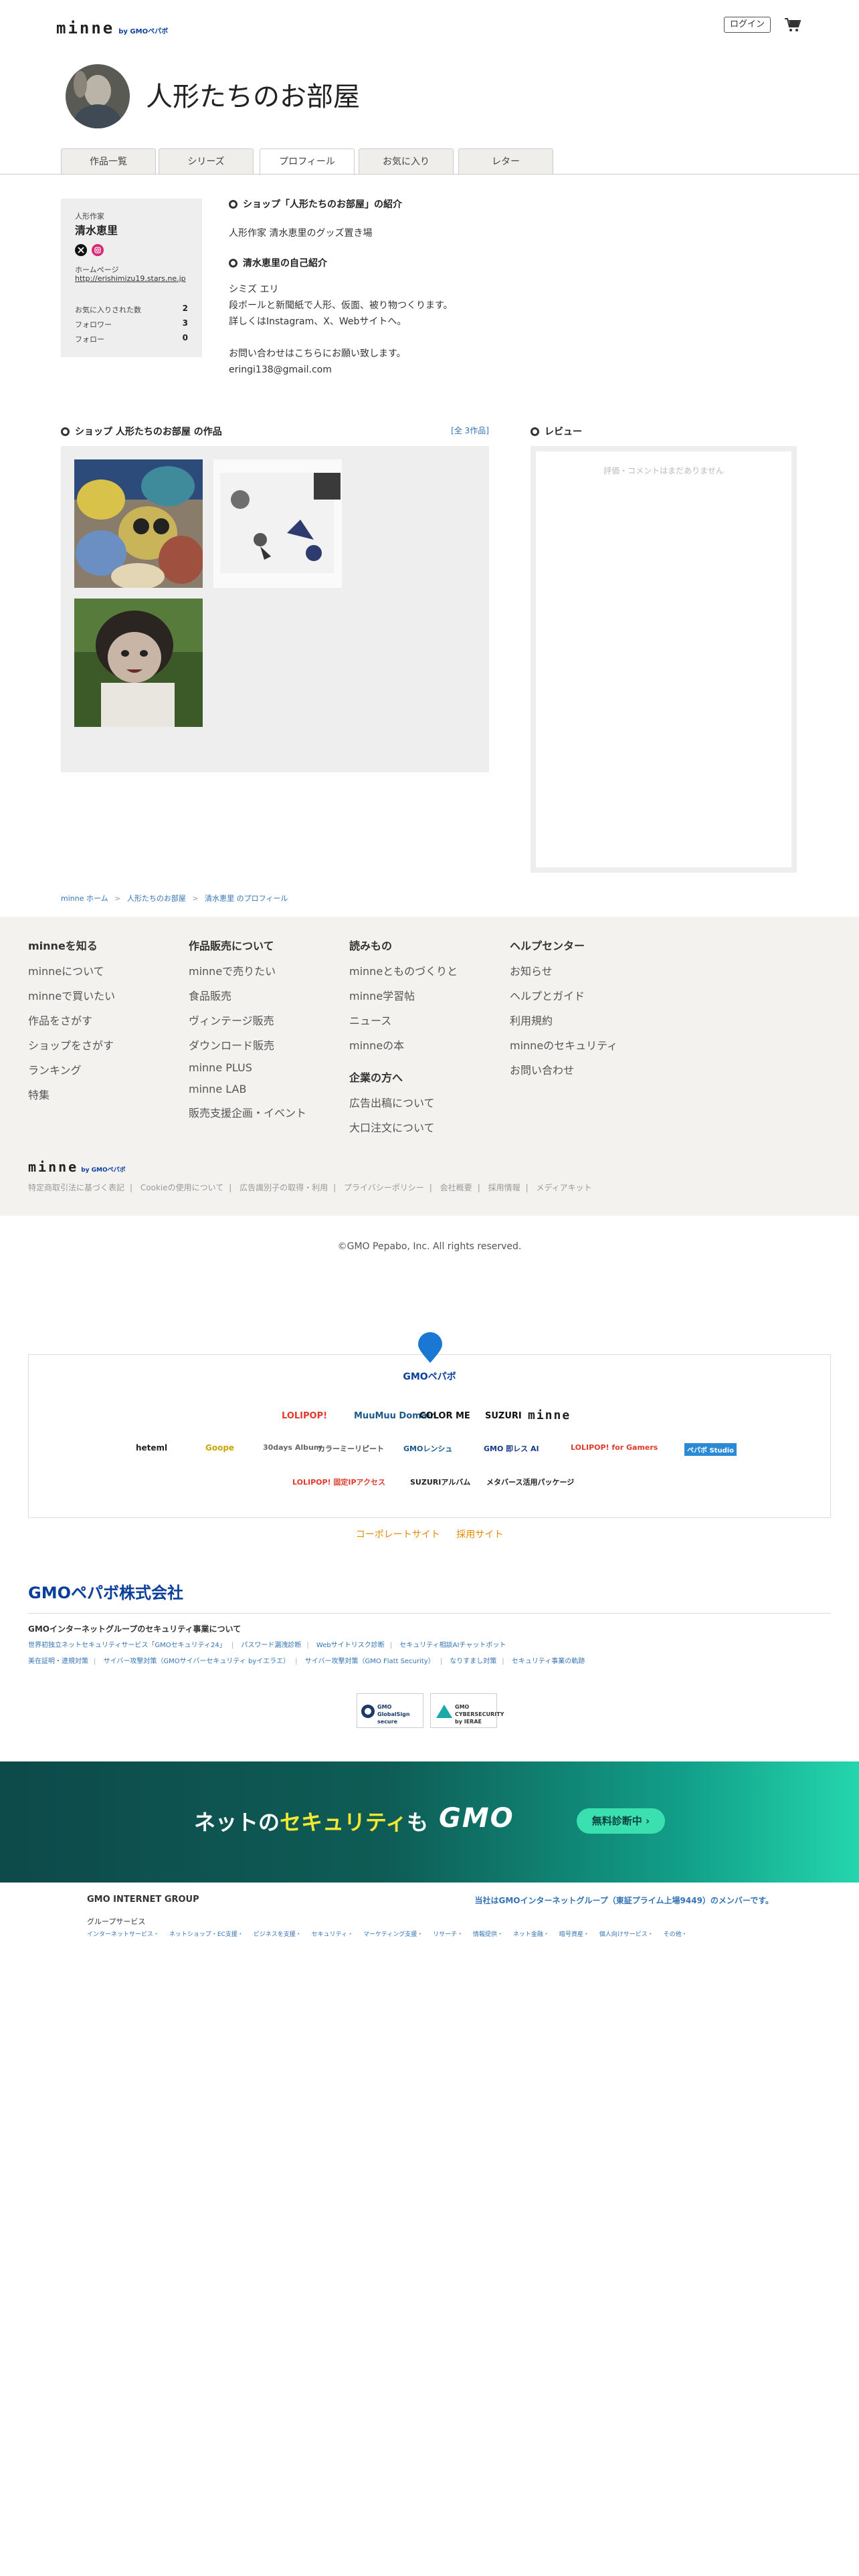  Describe the element at coordinates (467, 1710) in the screenshot. I see `cybersecurity-seal: GMO CYBERSECURITY by IERAE` at that location.